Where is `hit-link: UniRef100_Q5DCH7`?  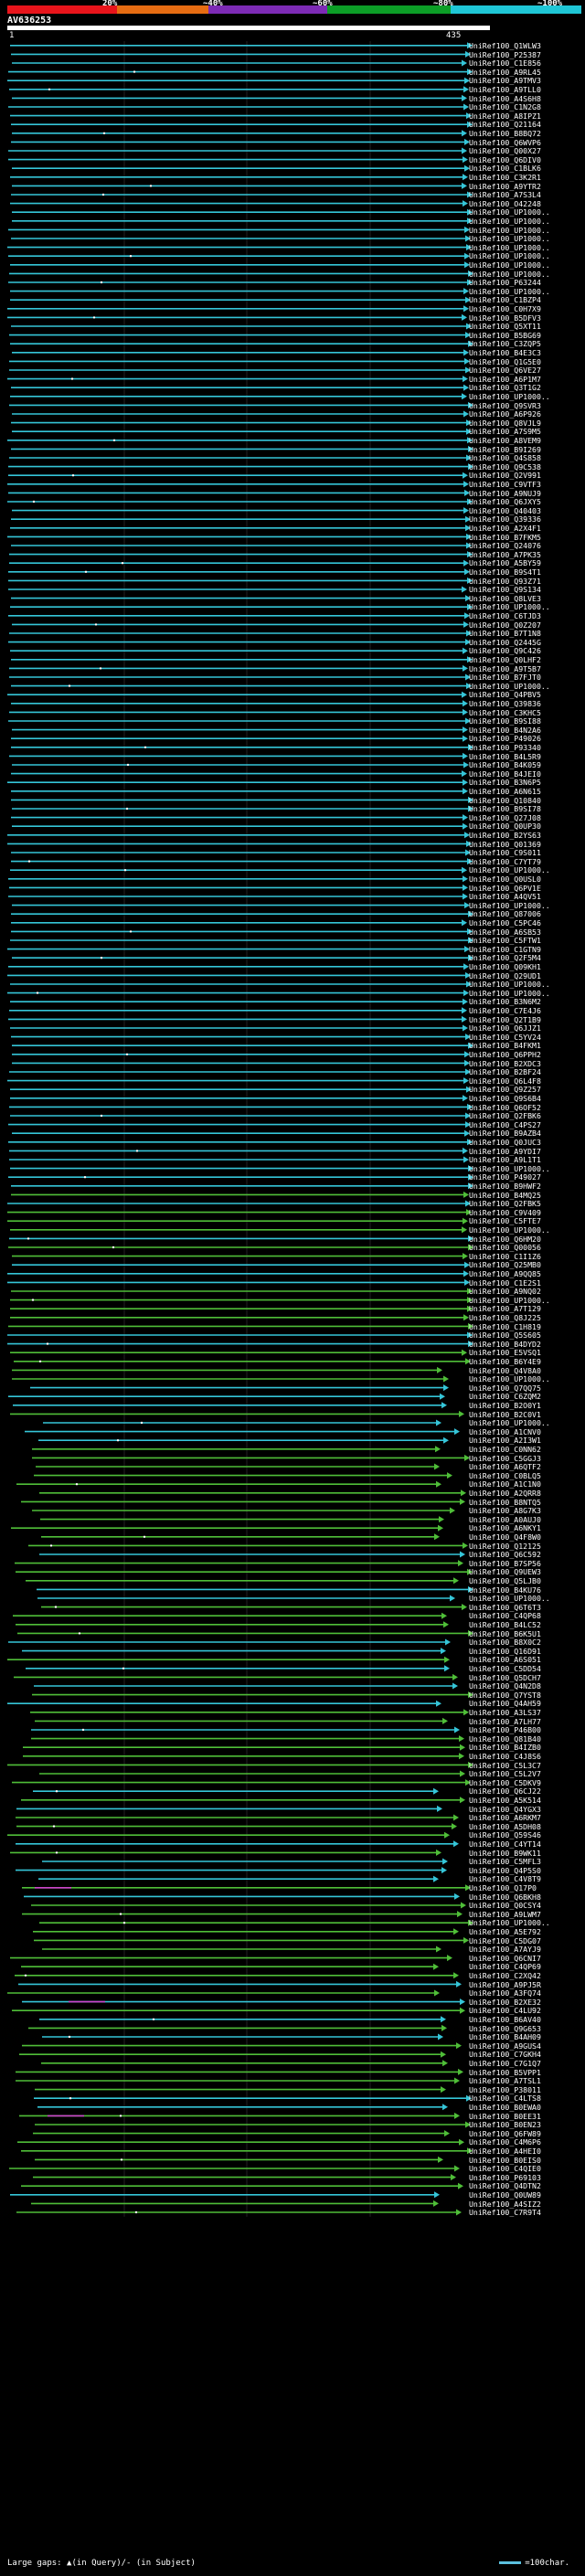
hit-link: UniRef100_Q5DCH7 is located at coordinates (505, 1676).